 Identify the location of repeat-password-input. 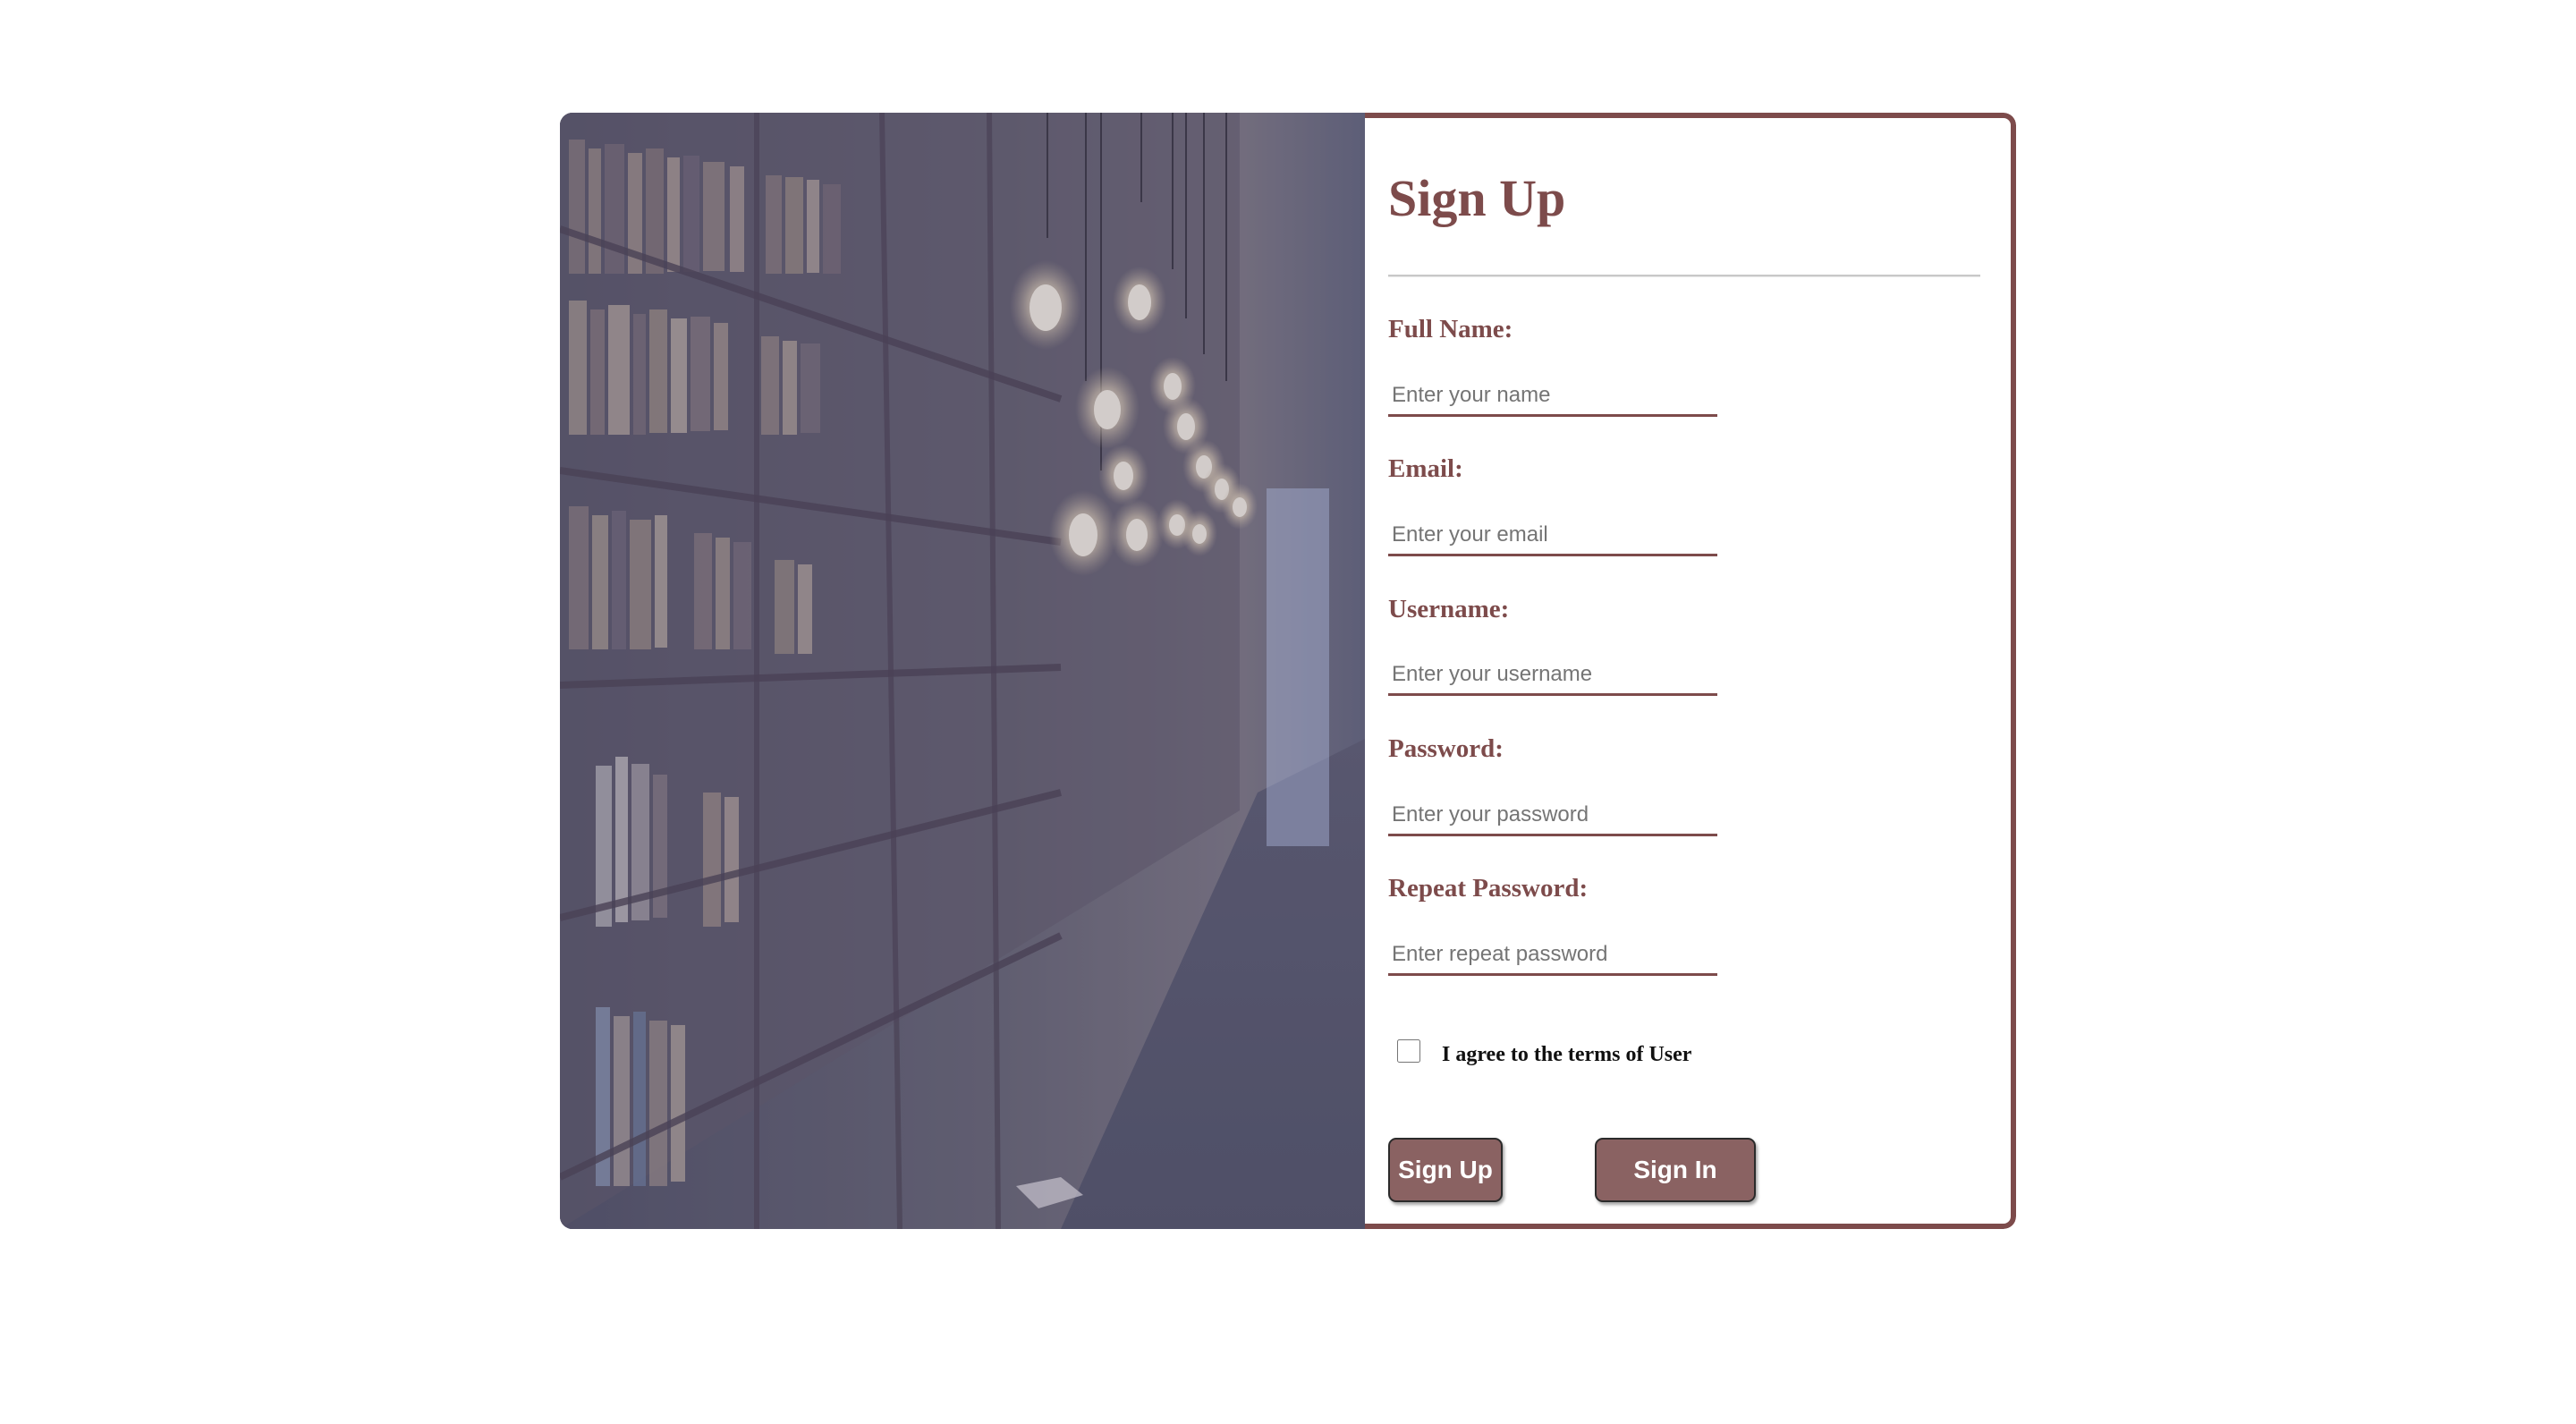
(1552, 955).